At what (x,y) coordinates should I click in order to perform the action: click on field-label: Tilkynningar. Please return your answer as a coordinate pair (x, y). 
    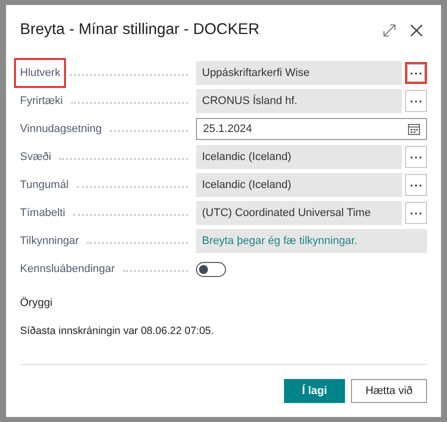
    Looking at the image, I should click on (49, 241).